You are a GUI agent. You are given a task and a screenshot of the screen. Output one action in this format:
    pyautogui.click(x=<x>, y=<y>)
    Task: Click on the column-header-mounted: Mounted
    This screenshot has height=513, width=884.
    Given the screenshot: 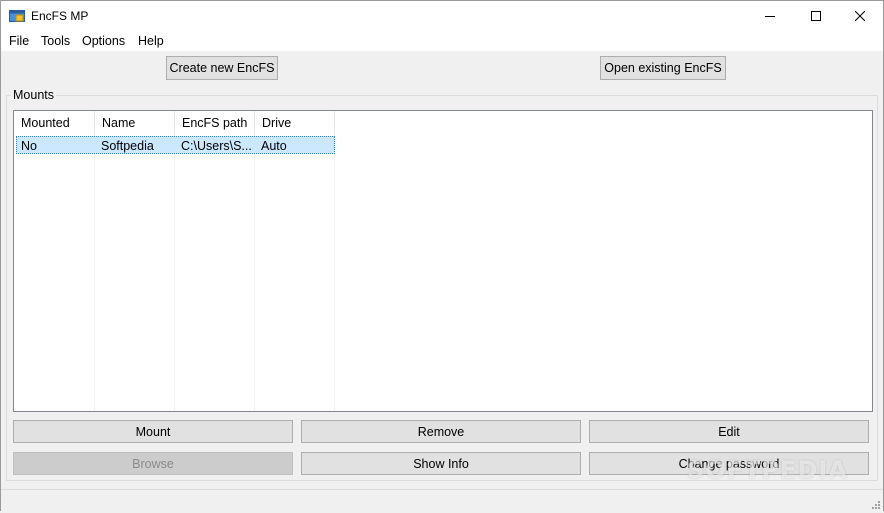 What is the action you would take?
    pyautogui.click(x=54, y=123)
    